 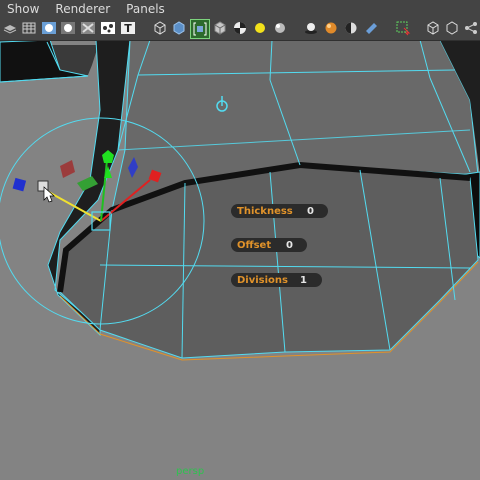 What do you see at coordinates (433, 28) in the screenshot?
I see `cube-frame-icon` at bounding box center [433, 28].